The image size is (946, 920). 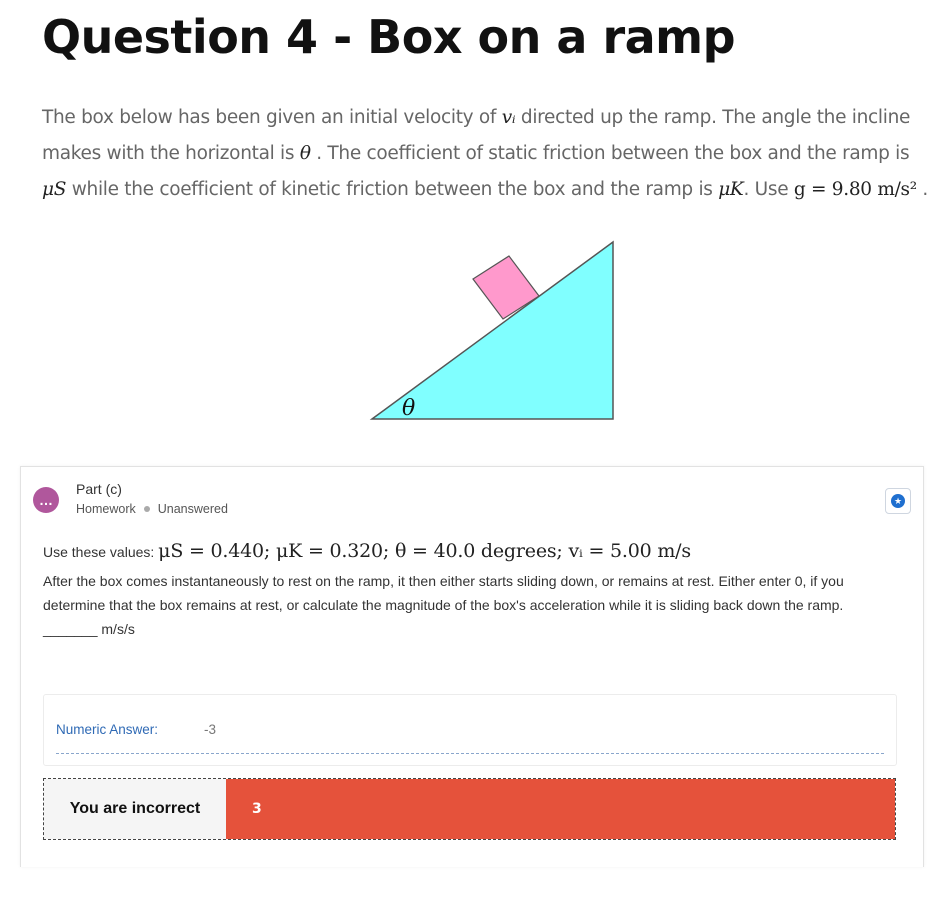 I want to click on bookmark-button: ★, so click(x=898, y=501).